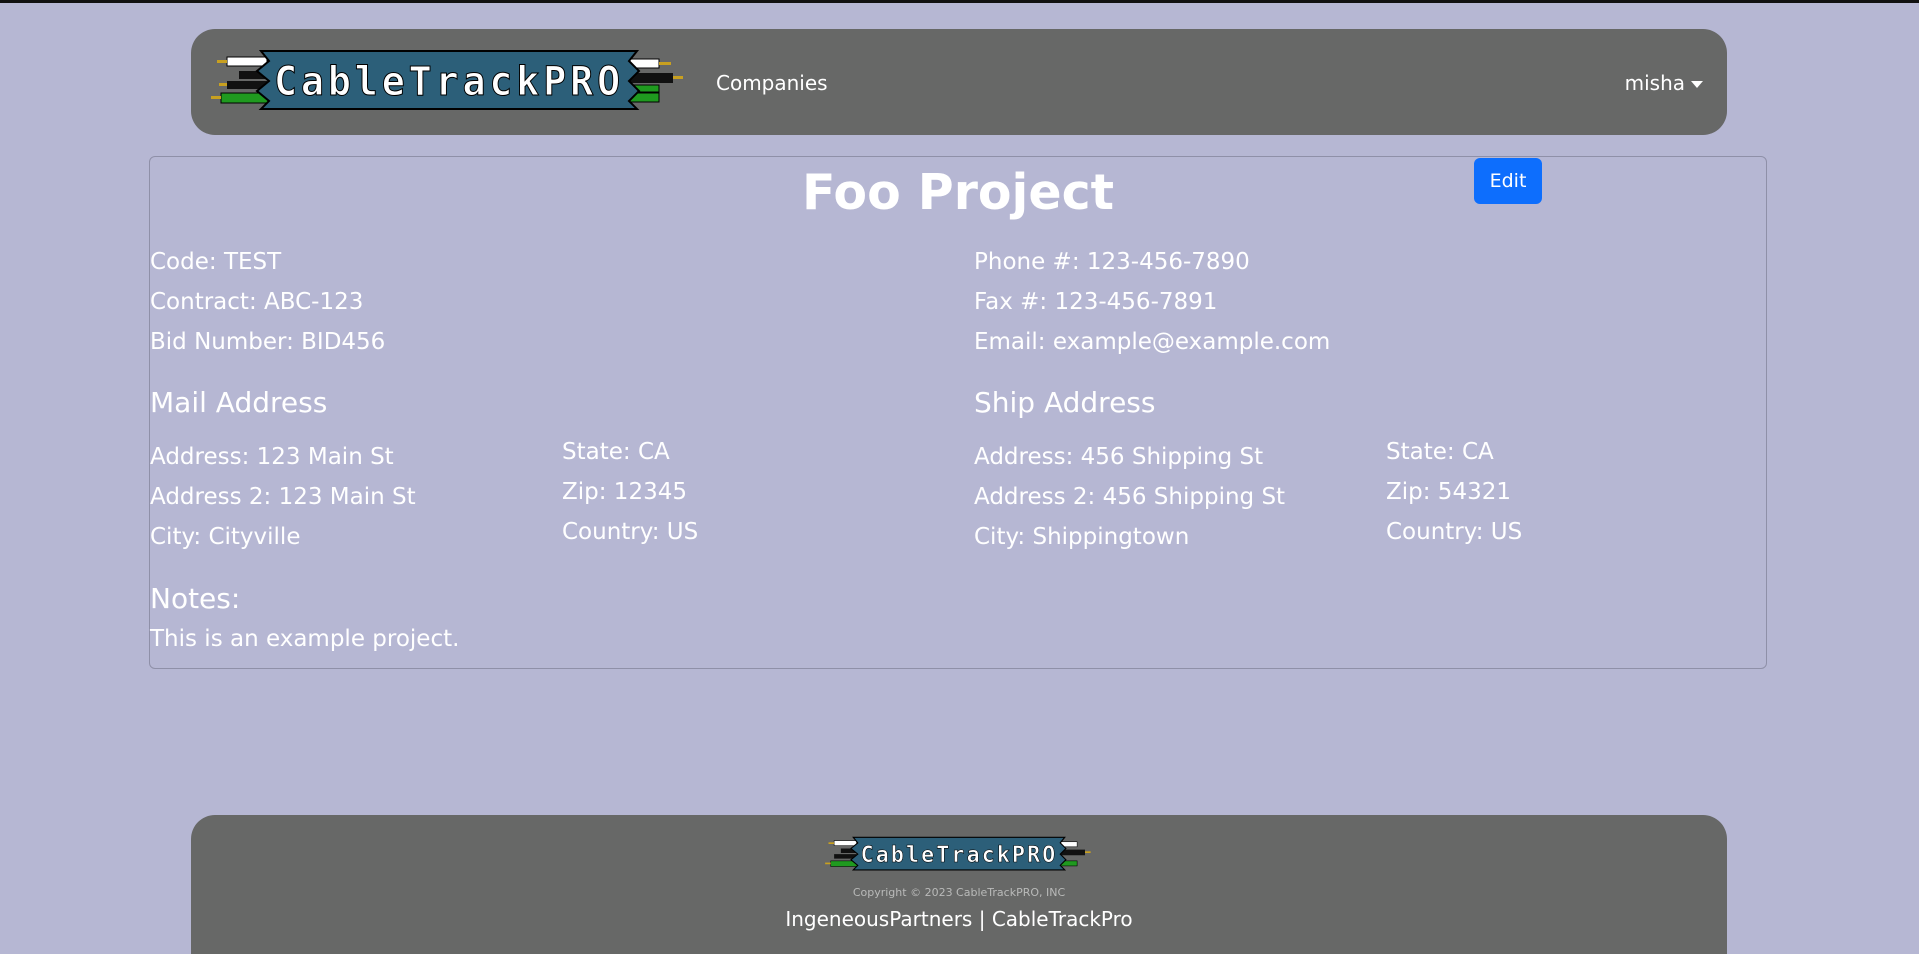 Image resolution: width=1919 pixels, height=954 pixels. What do you see at coordinates (272, 457) in the screenshot?
I see `mail-address-line1: Address: 123 Main St` at bounding box center [272, 457].